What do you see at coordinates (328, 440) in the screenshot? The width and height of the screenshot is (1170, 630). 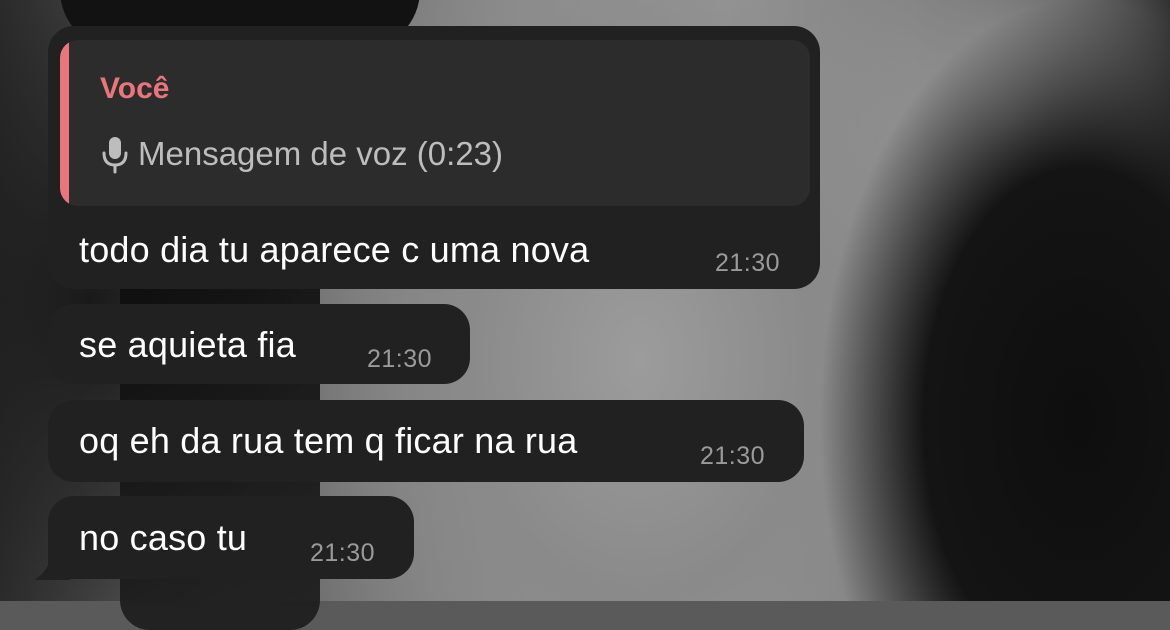 I see `message-text: oq eh da rua tem q ficar na rua` at bounding box center [328, 440].